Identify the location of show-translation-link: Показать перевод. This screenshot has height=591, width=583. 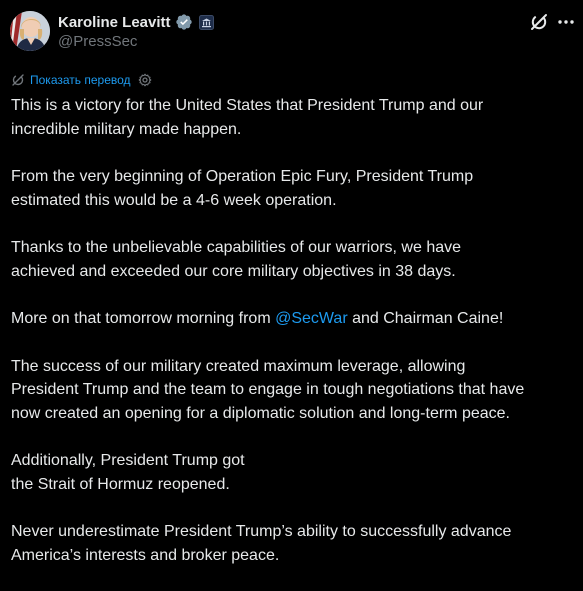
(80, 80).